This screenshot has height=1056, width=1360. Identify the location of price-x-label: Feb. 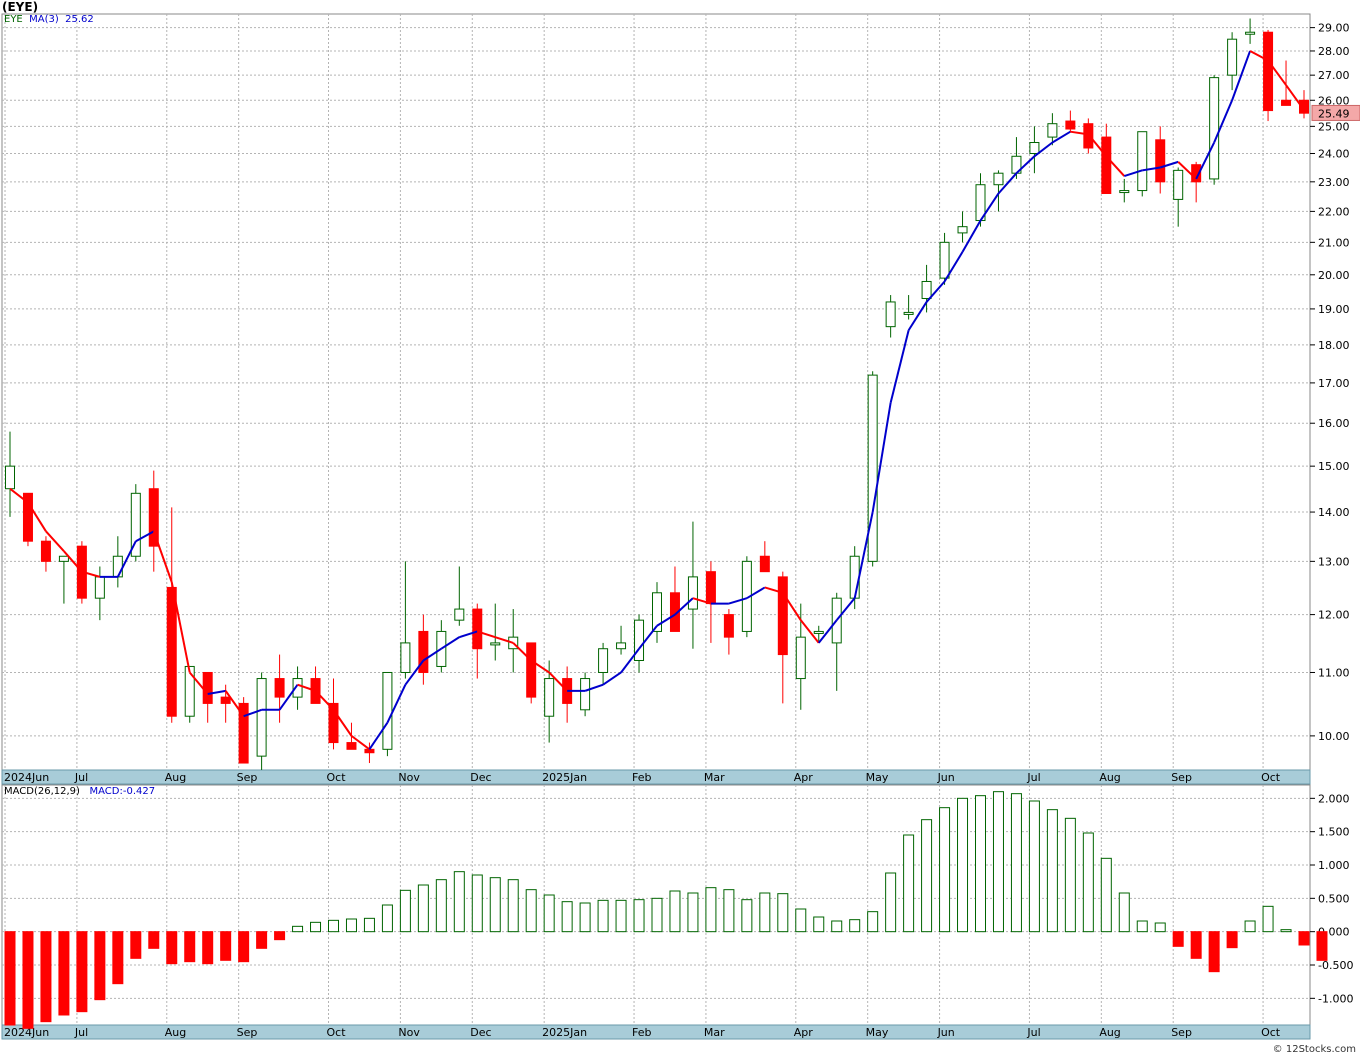
(641, 777).